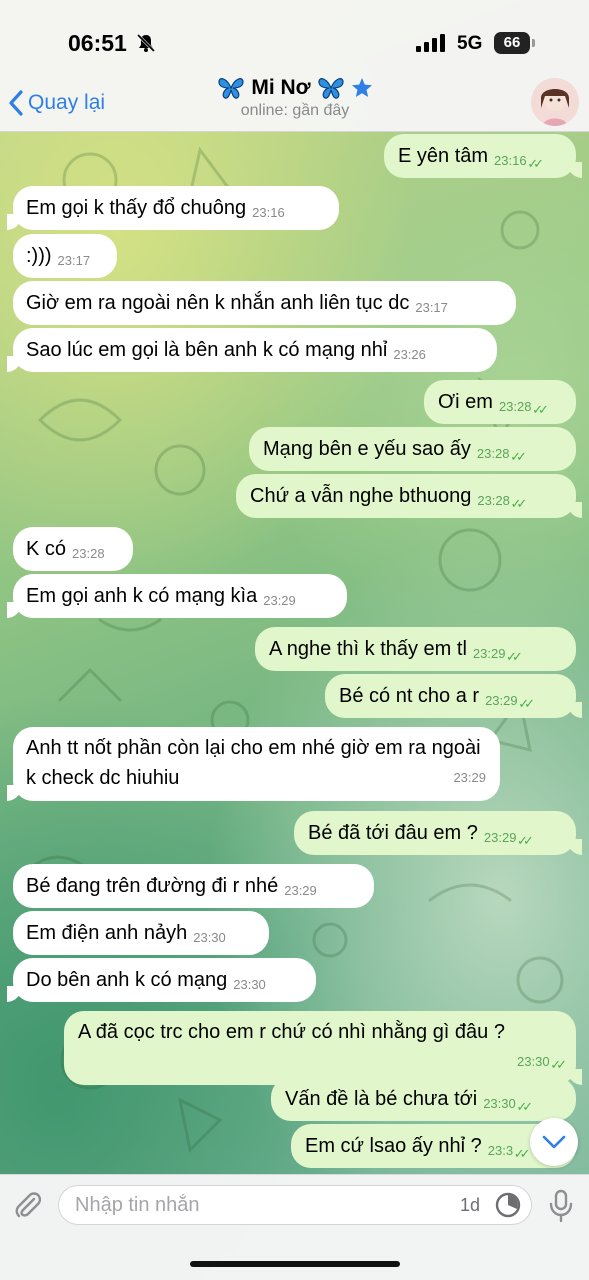  I want to click on message-text: K có, so click(46, 549).